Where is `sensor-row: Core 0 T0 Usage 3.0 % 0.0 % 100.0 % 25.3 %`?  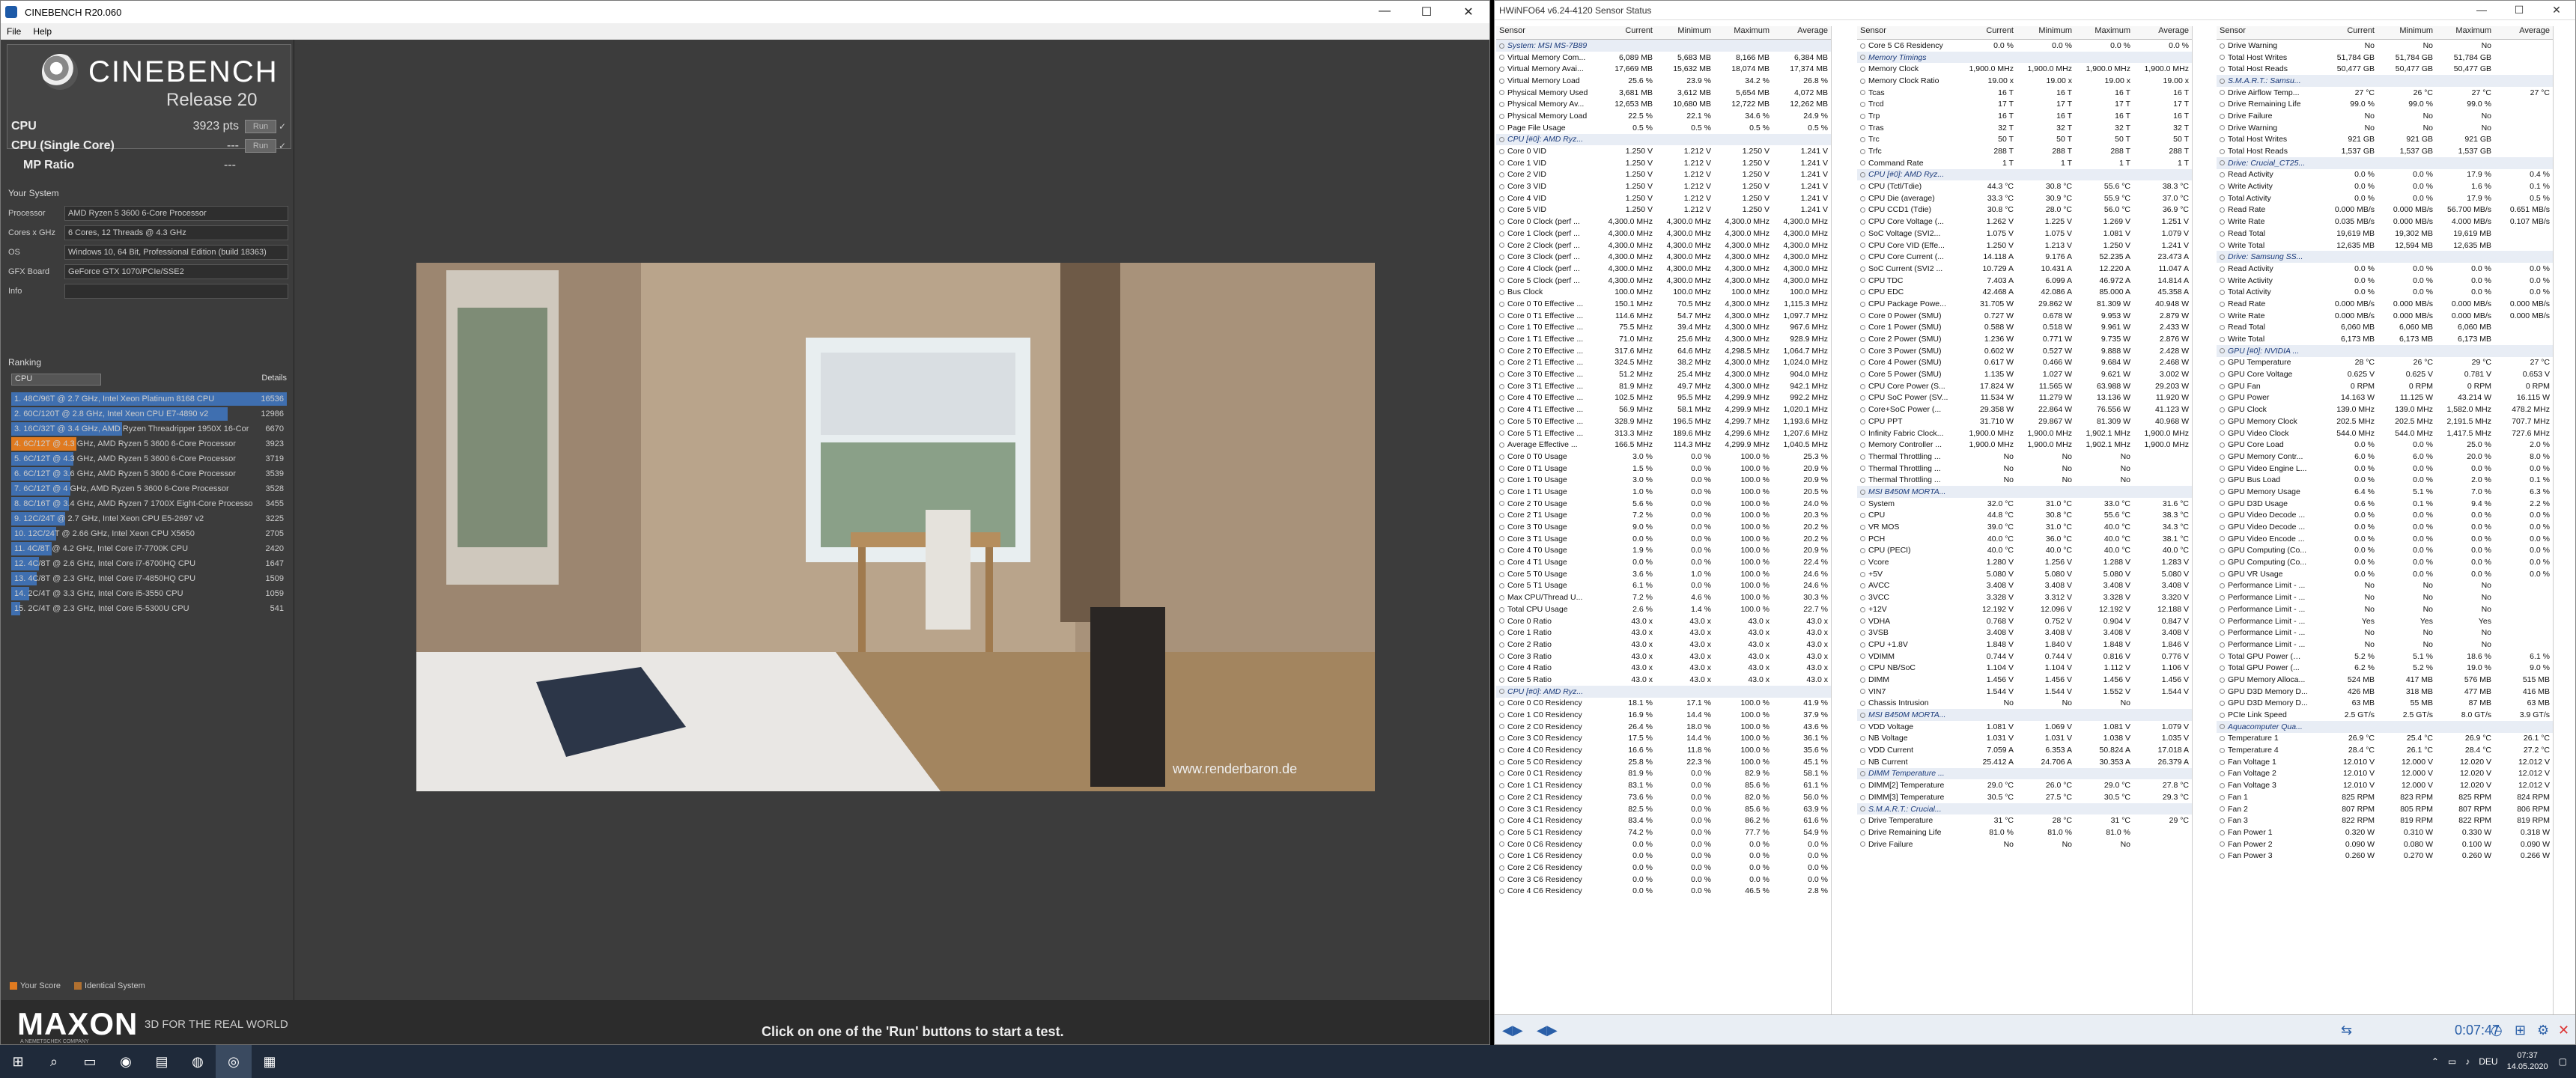 sensor-row: Core 0 T0 Usage 3.0 % 0.0 % 100.0 % 25.3 % is located at coordinates (1663, 457).